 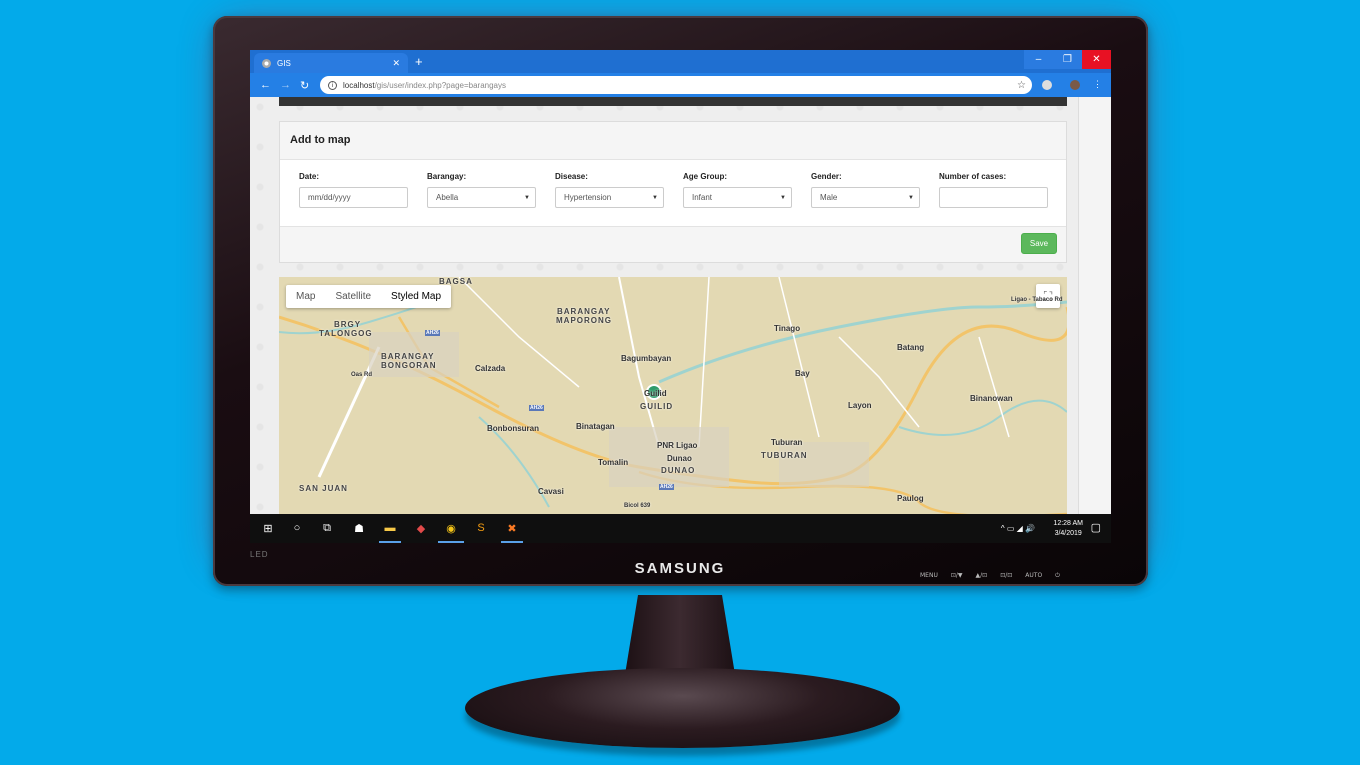 What do you see at coordinates (421, 528) in the screenshot?
I see `app-icon: ◆` at bounding box center [421, 528].